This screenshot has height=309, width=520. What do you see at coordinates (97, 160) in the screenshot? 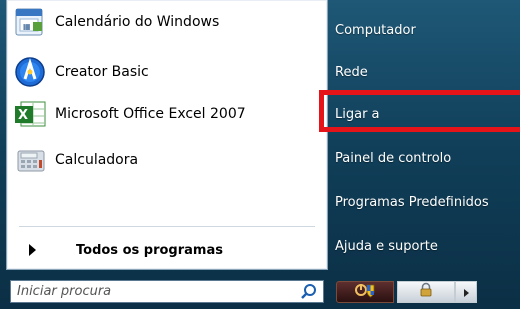
I see `program-label: Calculadora` at bounding box center [97, 160].